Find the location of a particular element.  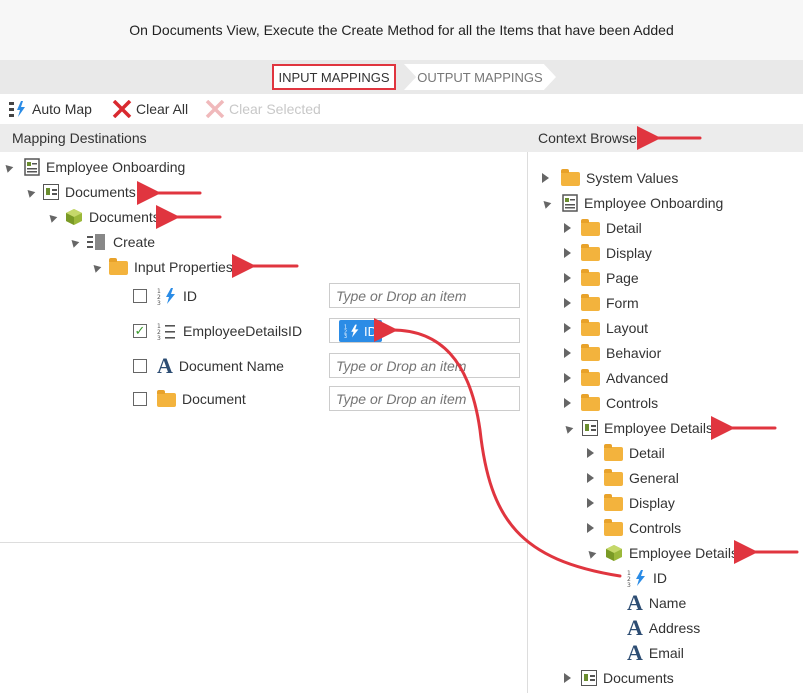

auto-map-label: Auto Map is located at coordinates (62, 109).